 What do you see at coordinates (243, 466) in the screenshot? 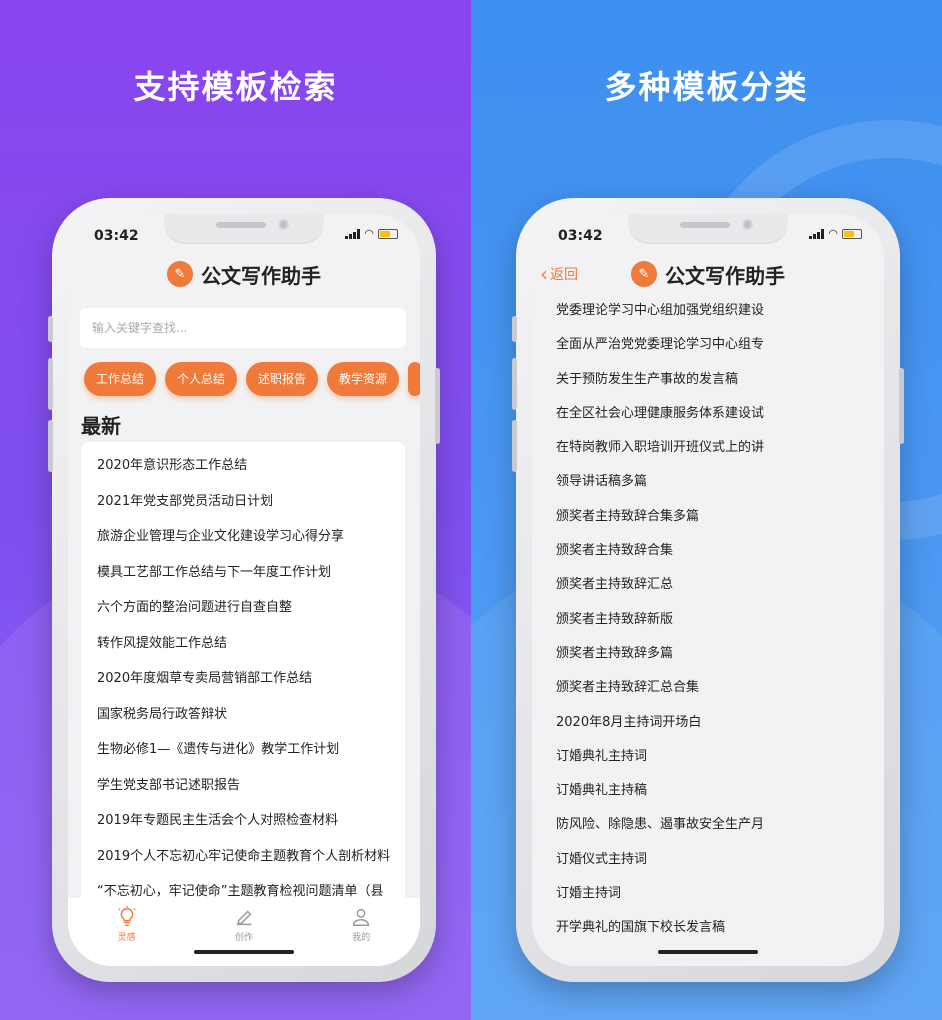
I see `list-item: 2020年意识形态工作总结` at bounding box center [243, 466].